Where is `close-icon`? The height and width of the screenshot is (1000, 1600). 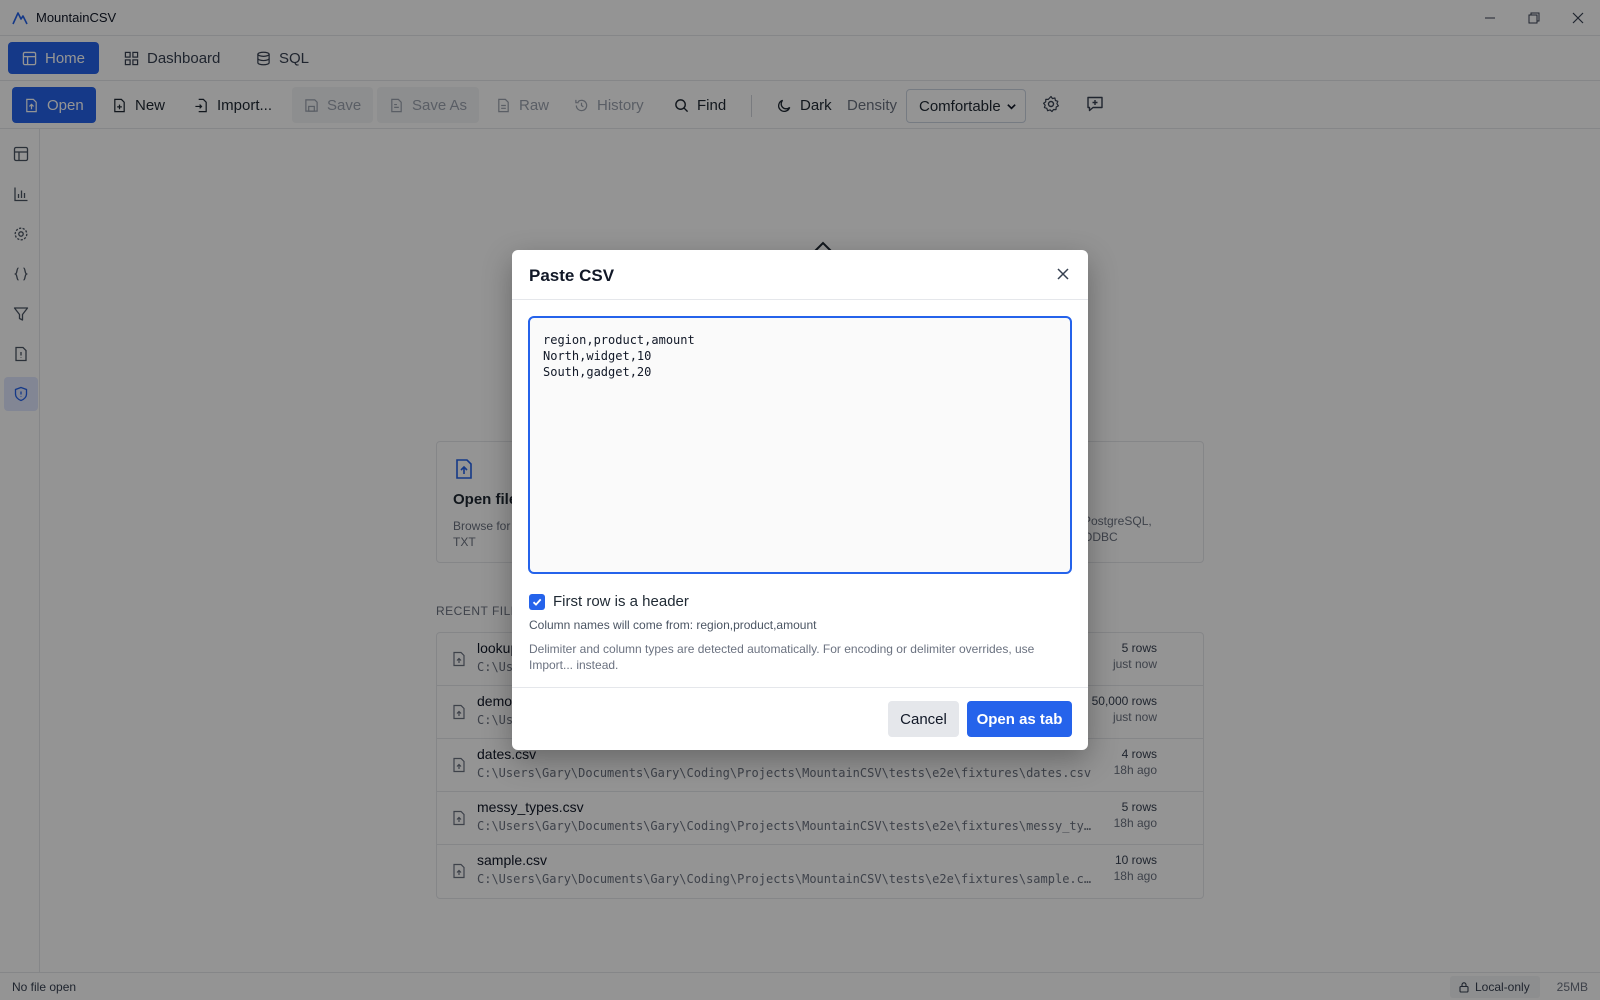 close-icon is located at coordinates (1063, 274).